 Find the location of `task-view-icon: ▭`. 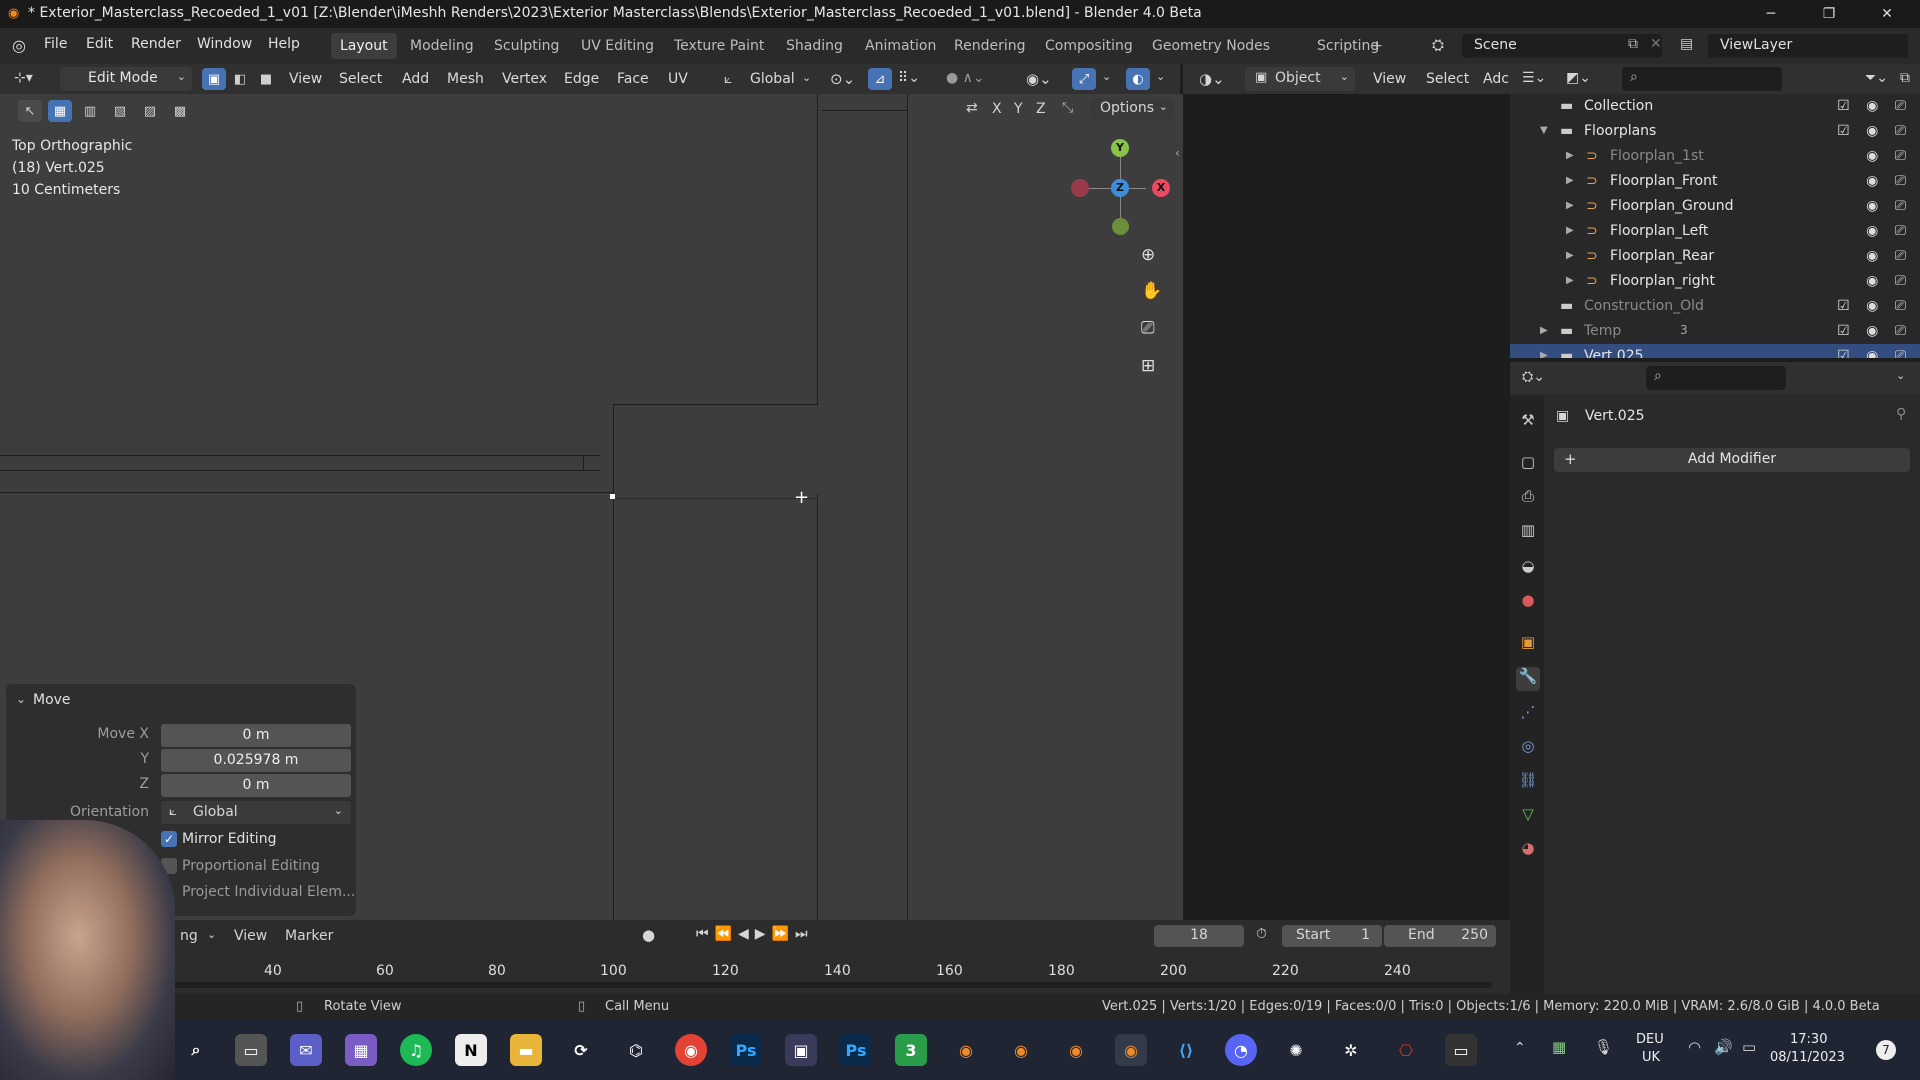

task-view-icon: ▭ is located at coordinates (251, 1050).